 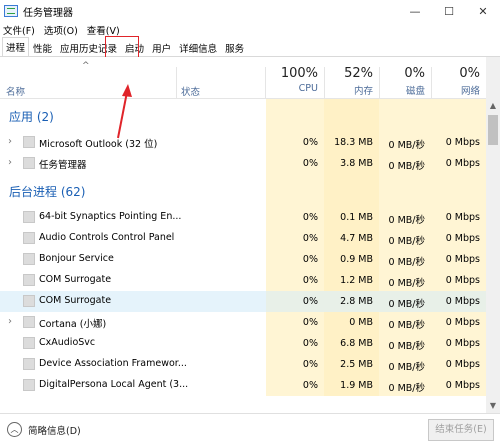 What do you see at coordinates (54, 430) in the screenshot?
I see `fewer-details-link: 简略信息(D)` at bounding box center [54, 430].